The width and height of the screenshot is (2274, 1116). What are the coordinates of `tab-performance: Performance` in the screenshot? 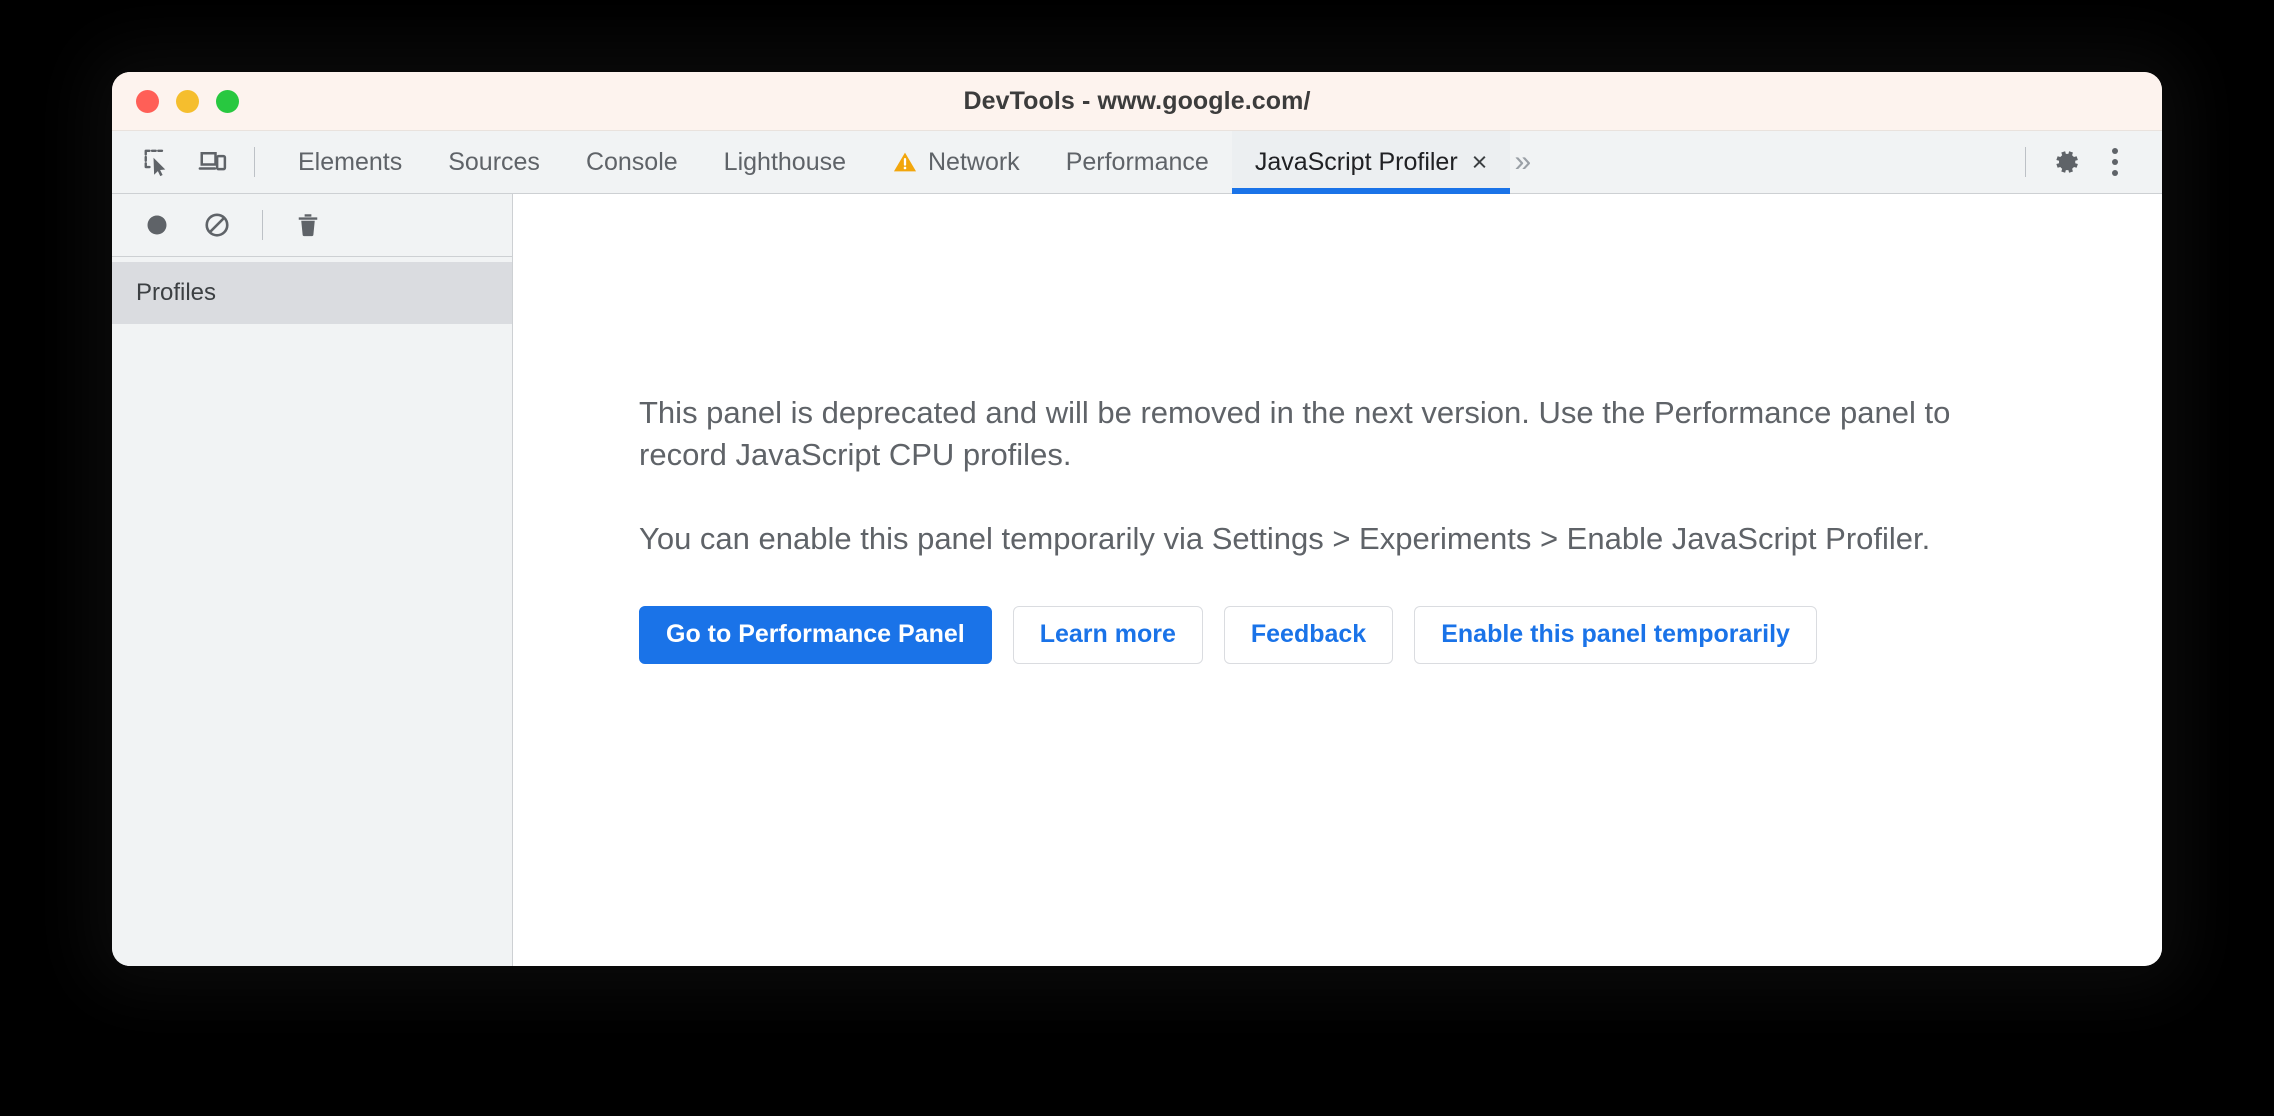 It's located at (1137, 162).